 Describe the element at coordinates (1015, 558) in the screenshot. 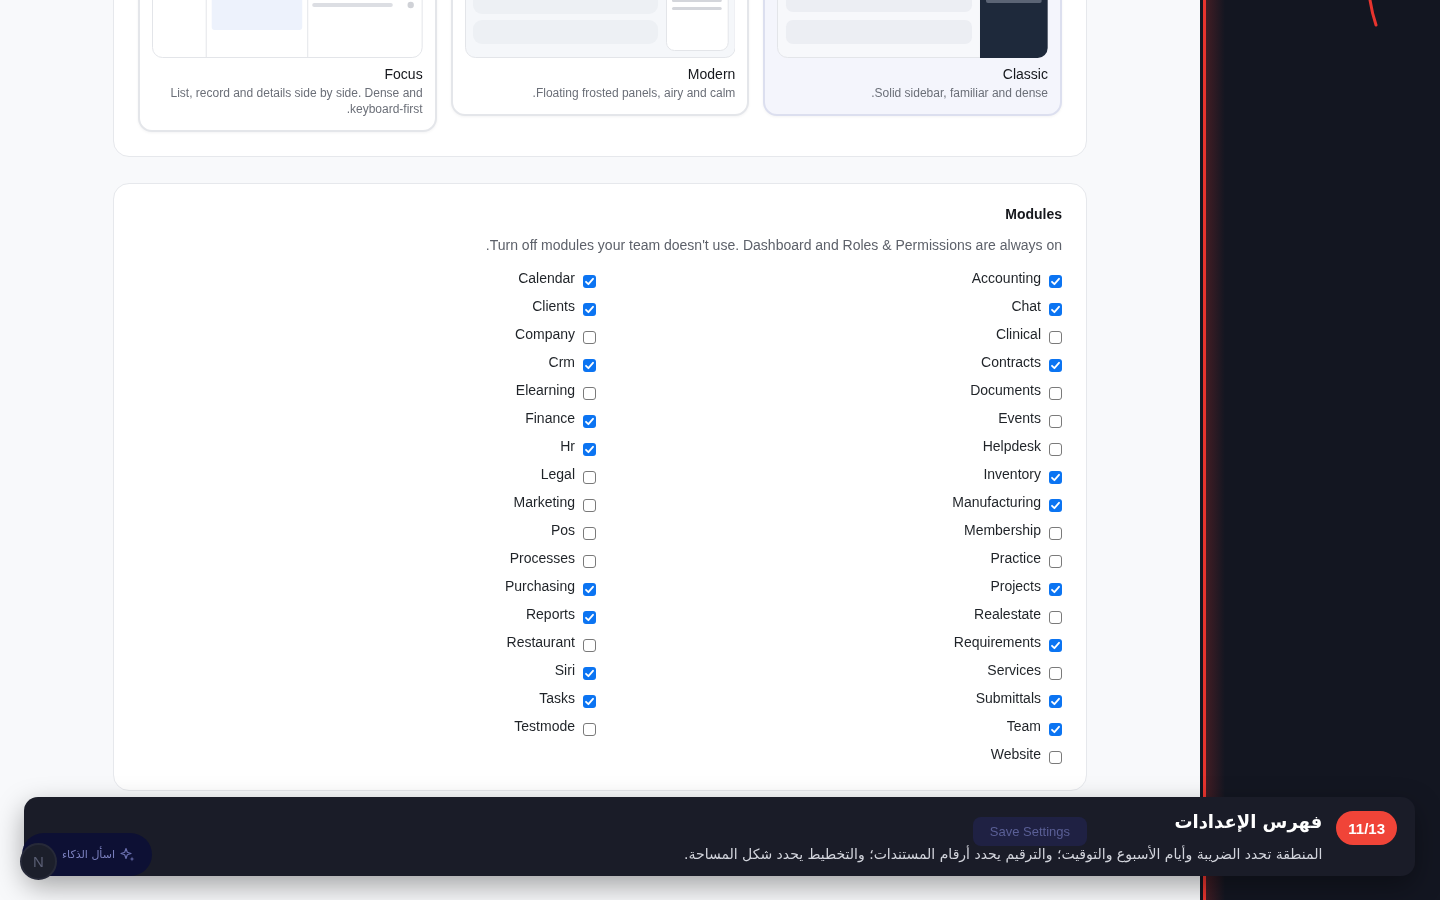

I see `module-label: Practice` at that location.